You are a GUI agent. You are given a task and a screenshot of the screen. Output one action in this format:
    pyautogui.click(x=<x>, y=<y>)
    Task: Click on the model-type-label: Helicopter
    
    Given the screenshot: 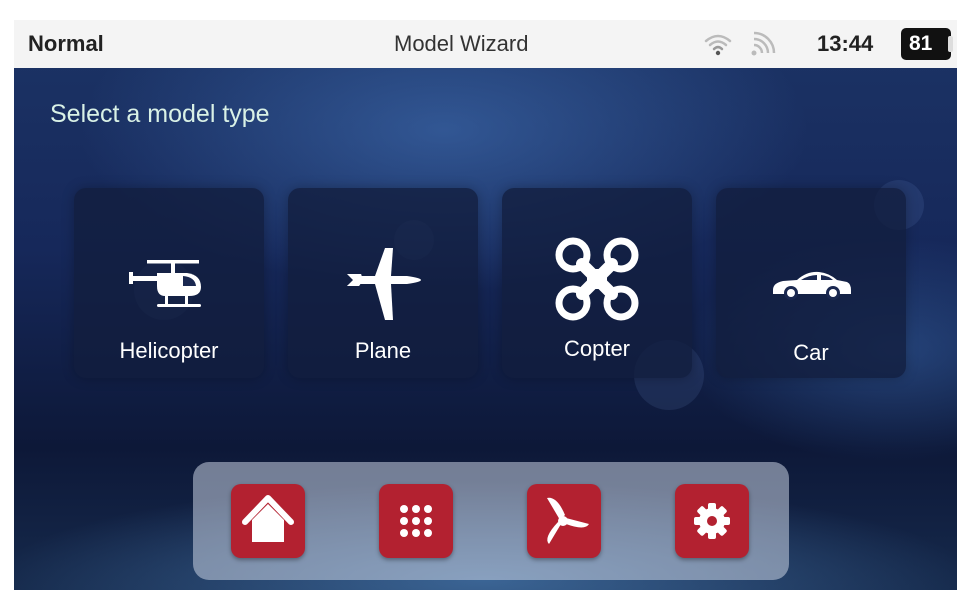 What is the action you would take?
    pyautogui.click(x=169, y=350)
    